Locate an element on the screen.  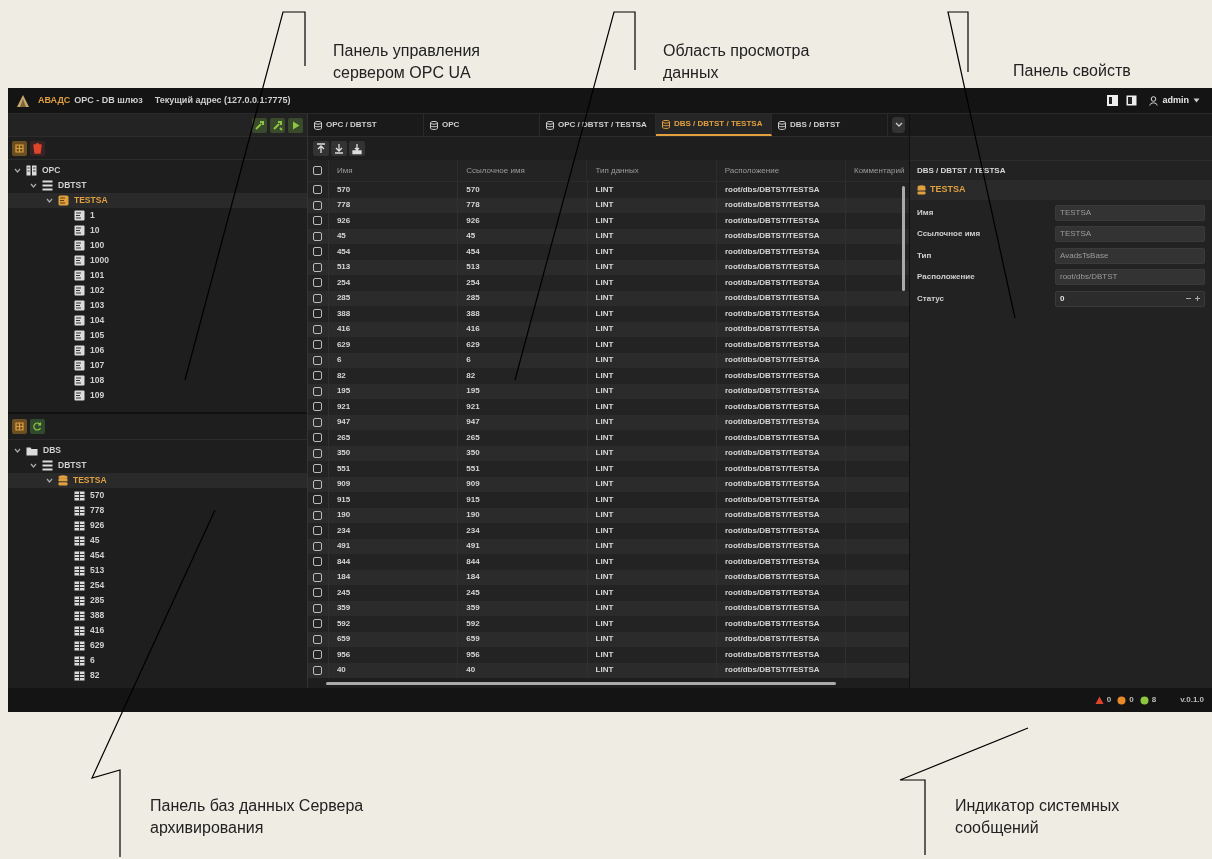
tree-item: 107 is located at coordinates (157, 365).